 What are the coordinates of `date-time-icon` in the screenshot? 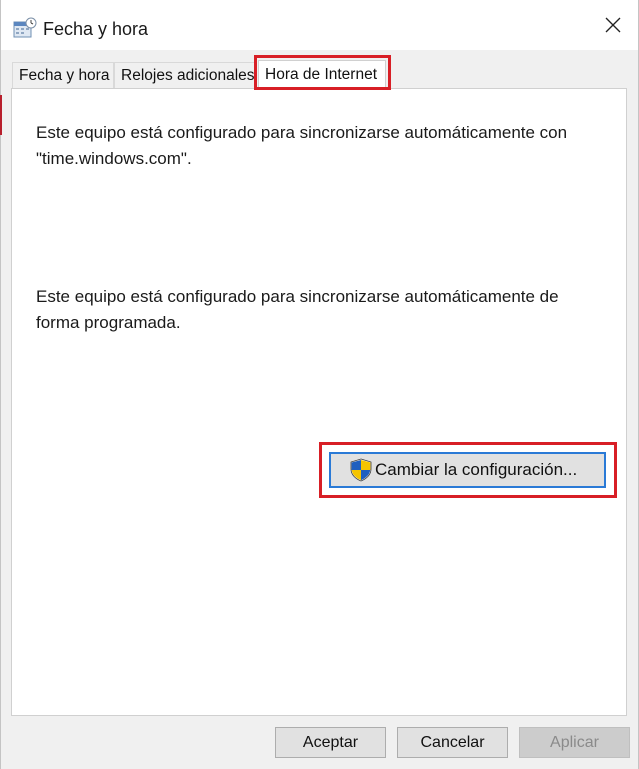 It's located at (25, 28).